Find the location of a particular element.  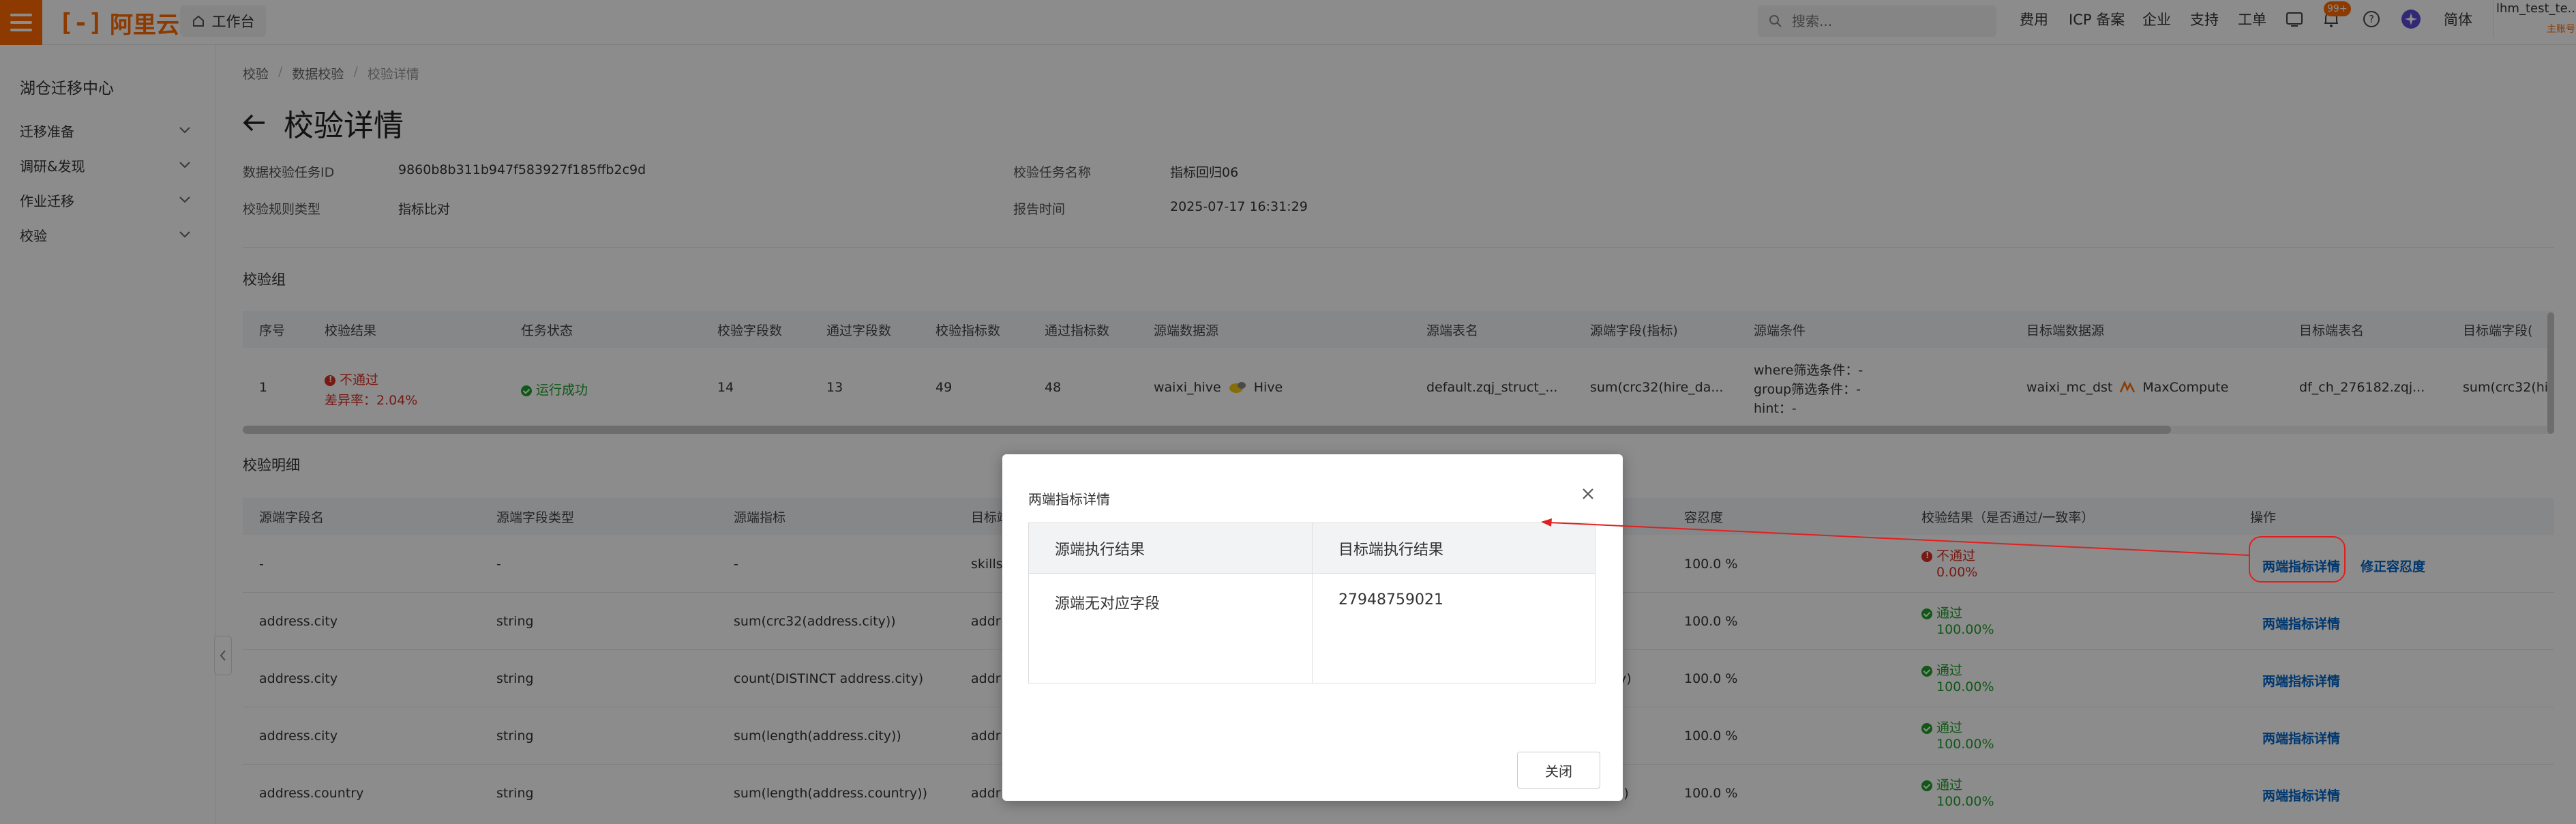

target-result-value: 27948759021 is located at coordinates (1390, 599).